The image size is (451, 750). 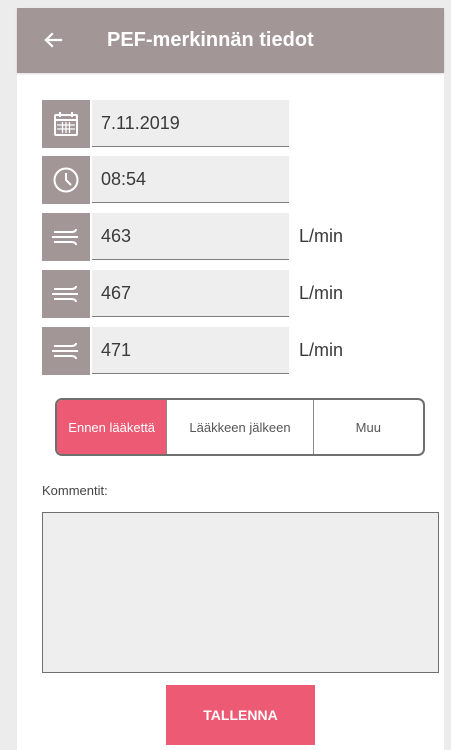 I want to click on app-bar: PEF-merkinnän tiedot, so click(x=230, y=40).